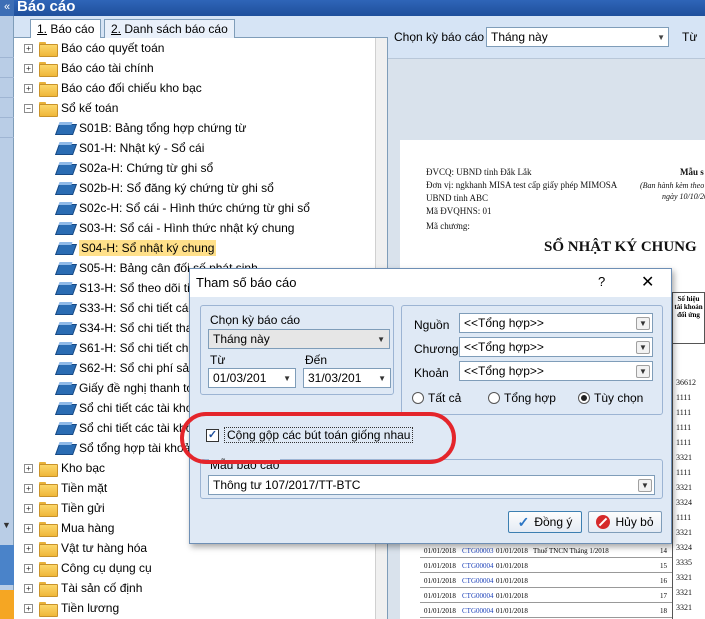 The height and width of the screenshot is (619, 705). Describe the element at coordinates (287, 485) in the screenshot. I see `template-value: Thông tư 107/2017/TT-BTC` at that location.